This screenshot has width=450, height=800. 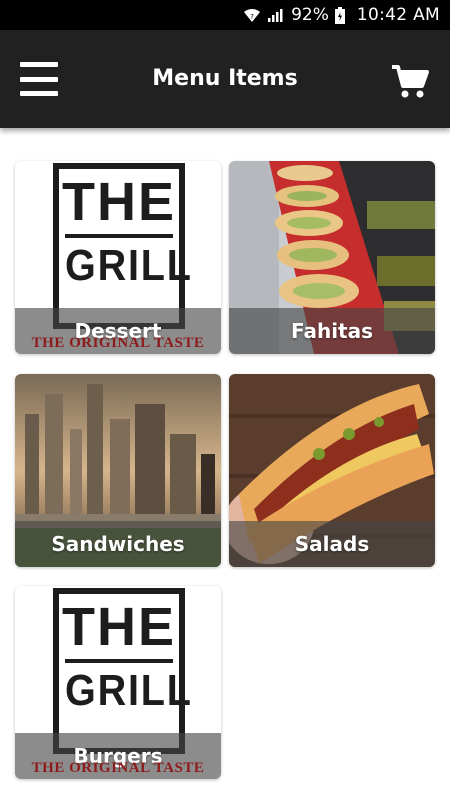 What do you see at coordinates (332, 331) in the screenshot?
I see `category-label: Fahitas` at bounding box center [332, 331].